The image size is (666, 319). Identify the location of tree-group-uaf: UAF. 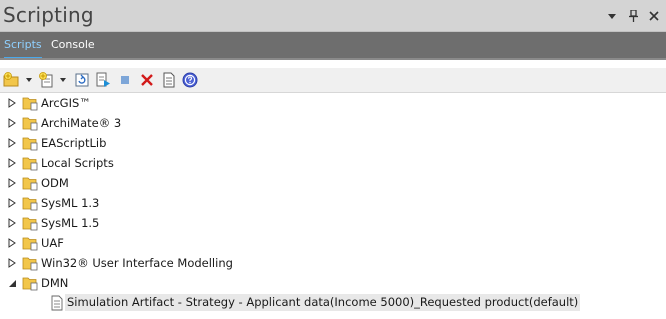
(333, 243).